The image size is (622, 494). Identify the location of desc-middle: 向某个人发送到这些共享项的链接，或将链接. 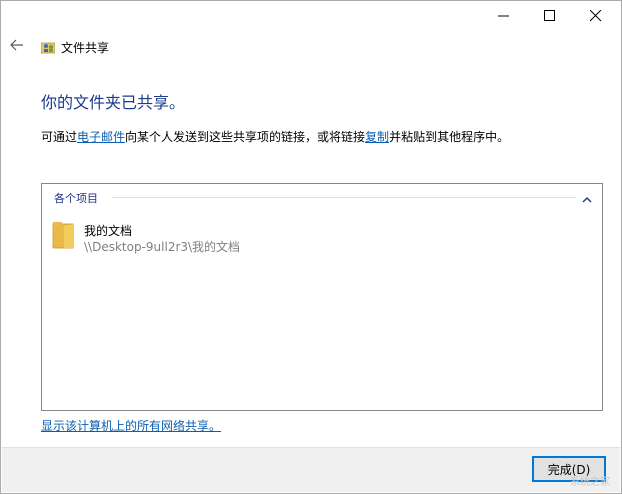
(245, 137).